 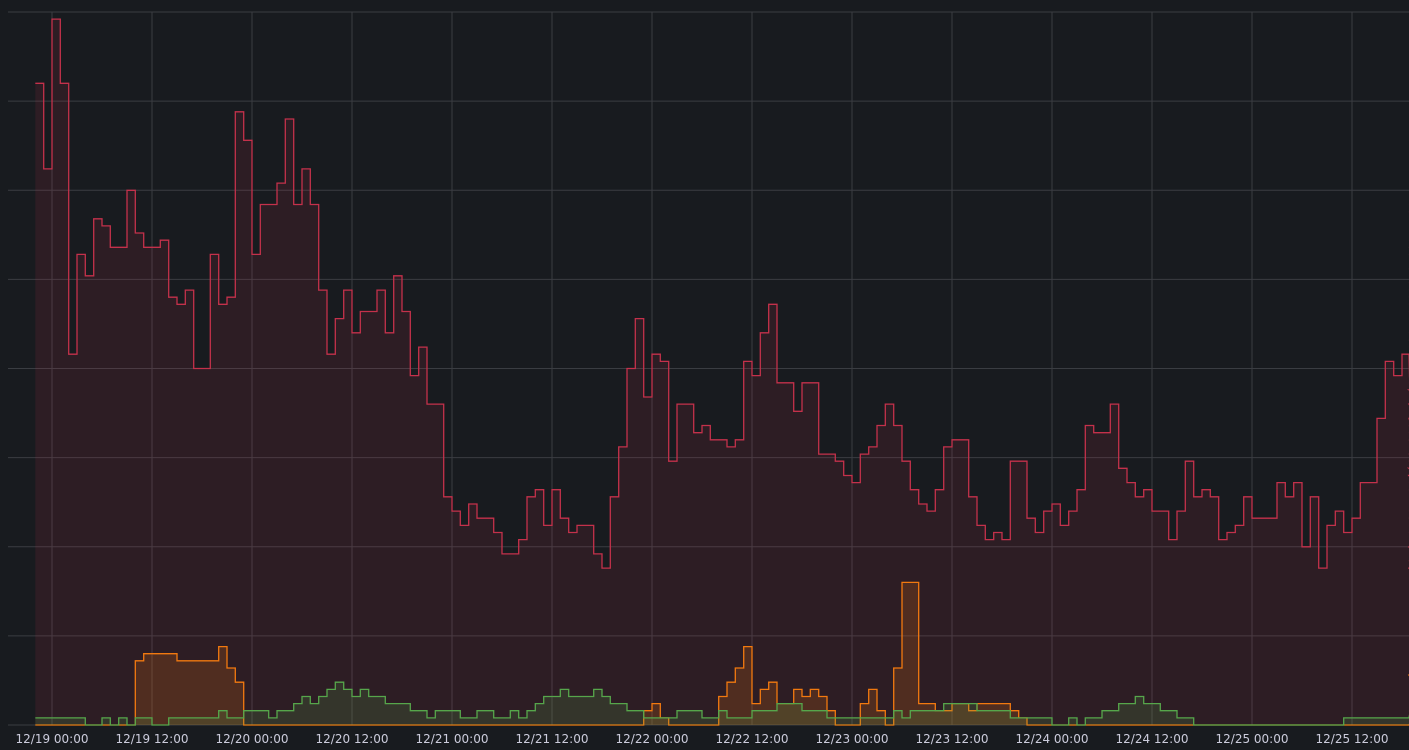 What do you see at coordinates (852, 739) in the screenshot?
I see `x-tick-label: 12/23 00:00` at bounding box center [852, 739].